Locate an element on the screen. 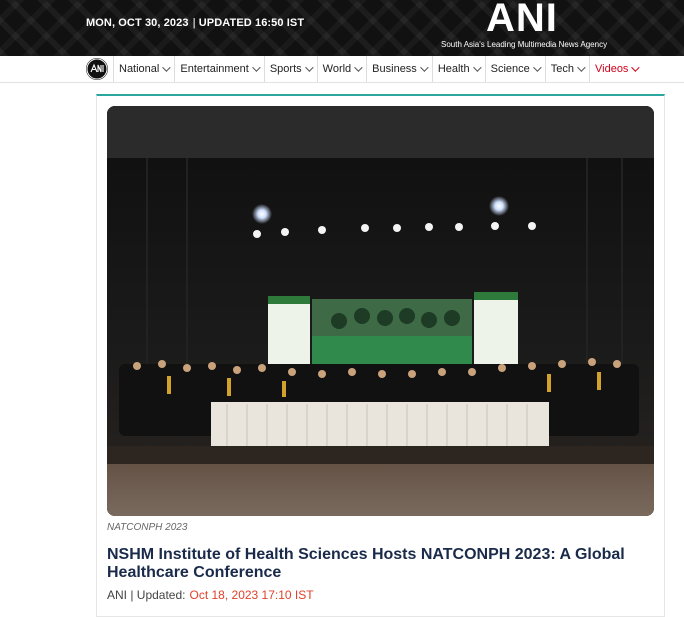 This screenshot has width=684, height=617. ani-logo: ANI is located at coordinates (522, 20).